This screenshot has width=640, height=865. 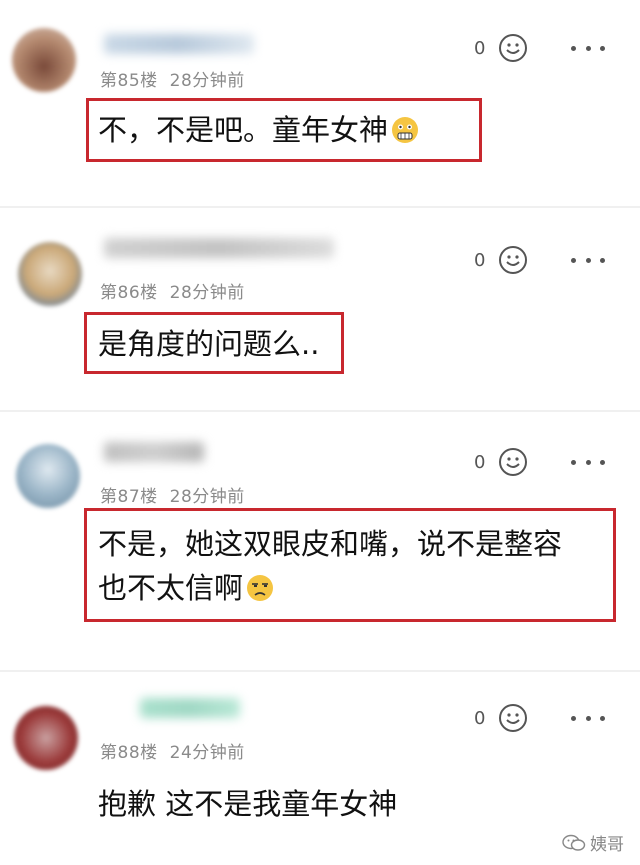 I want to click on floor-number: 第88楼, so click(x=129, y=753).